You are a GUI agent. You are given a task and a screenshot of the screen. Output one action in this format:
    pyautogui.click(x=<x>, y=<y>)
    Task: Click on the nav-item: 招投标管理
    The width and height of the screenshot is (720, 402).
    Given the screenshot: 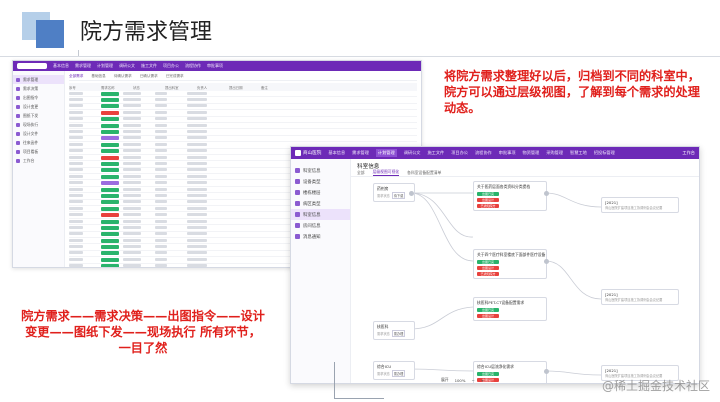 What is the action you would take?
    pyautogui.click(x=604, y=153)
    